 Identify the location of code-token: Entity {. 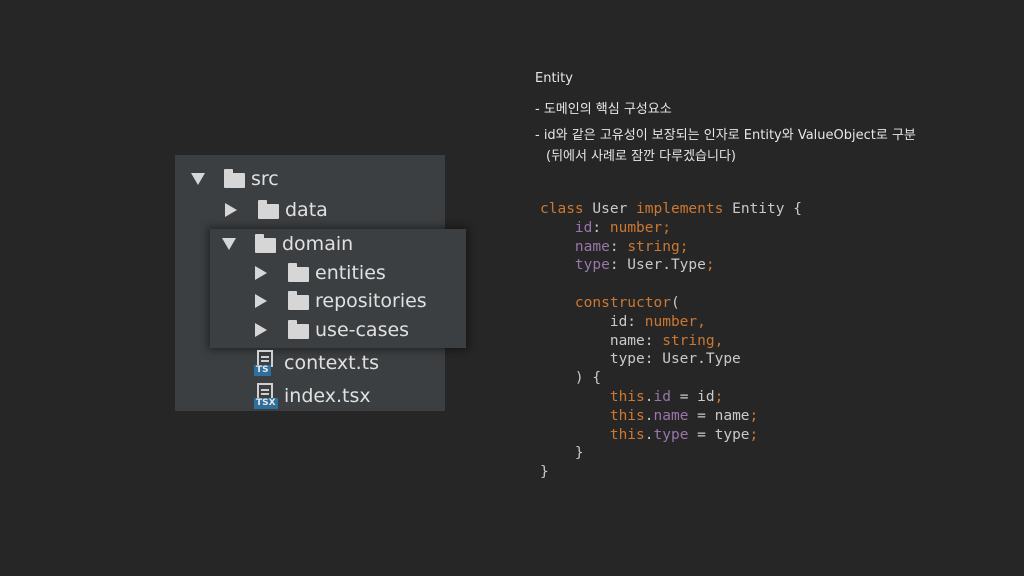
(762, 209).